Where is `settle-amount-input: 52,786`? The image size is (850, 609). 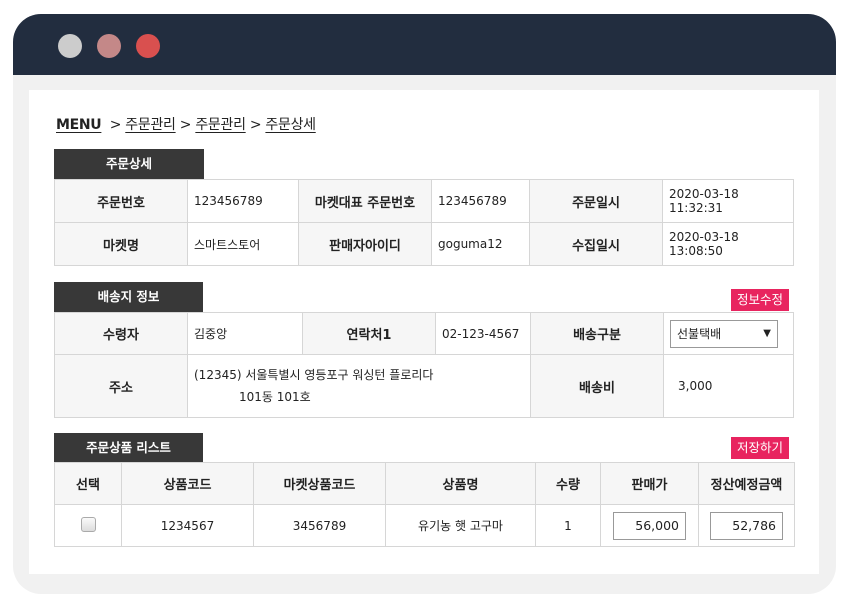 settle-amount-input: 52,786 is located at coordinates (746, 525).